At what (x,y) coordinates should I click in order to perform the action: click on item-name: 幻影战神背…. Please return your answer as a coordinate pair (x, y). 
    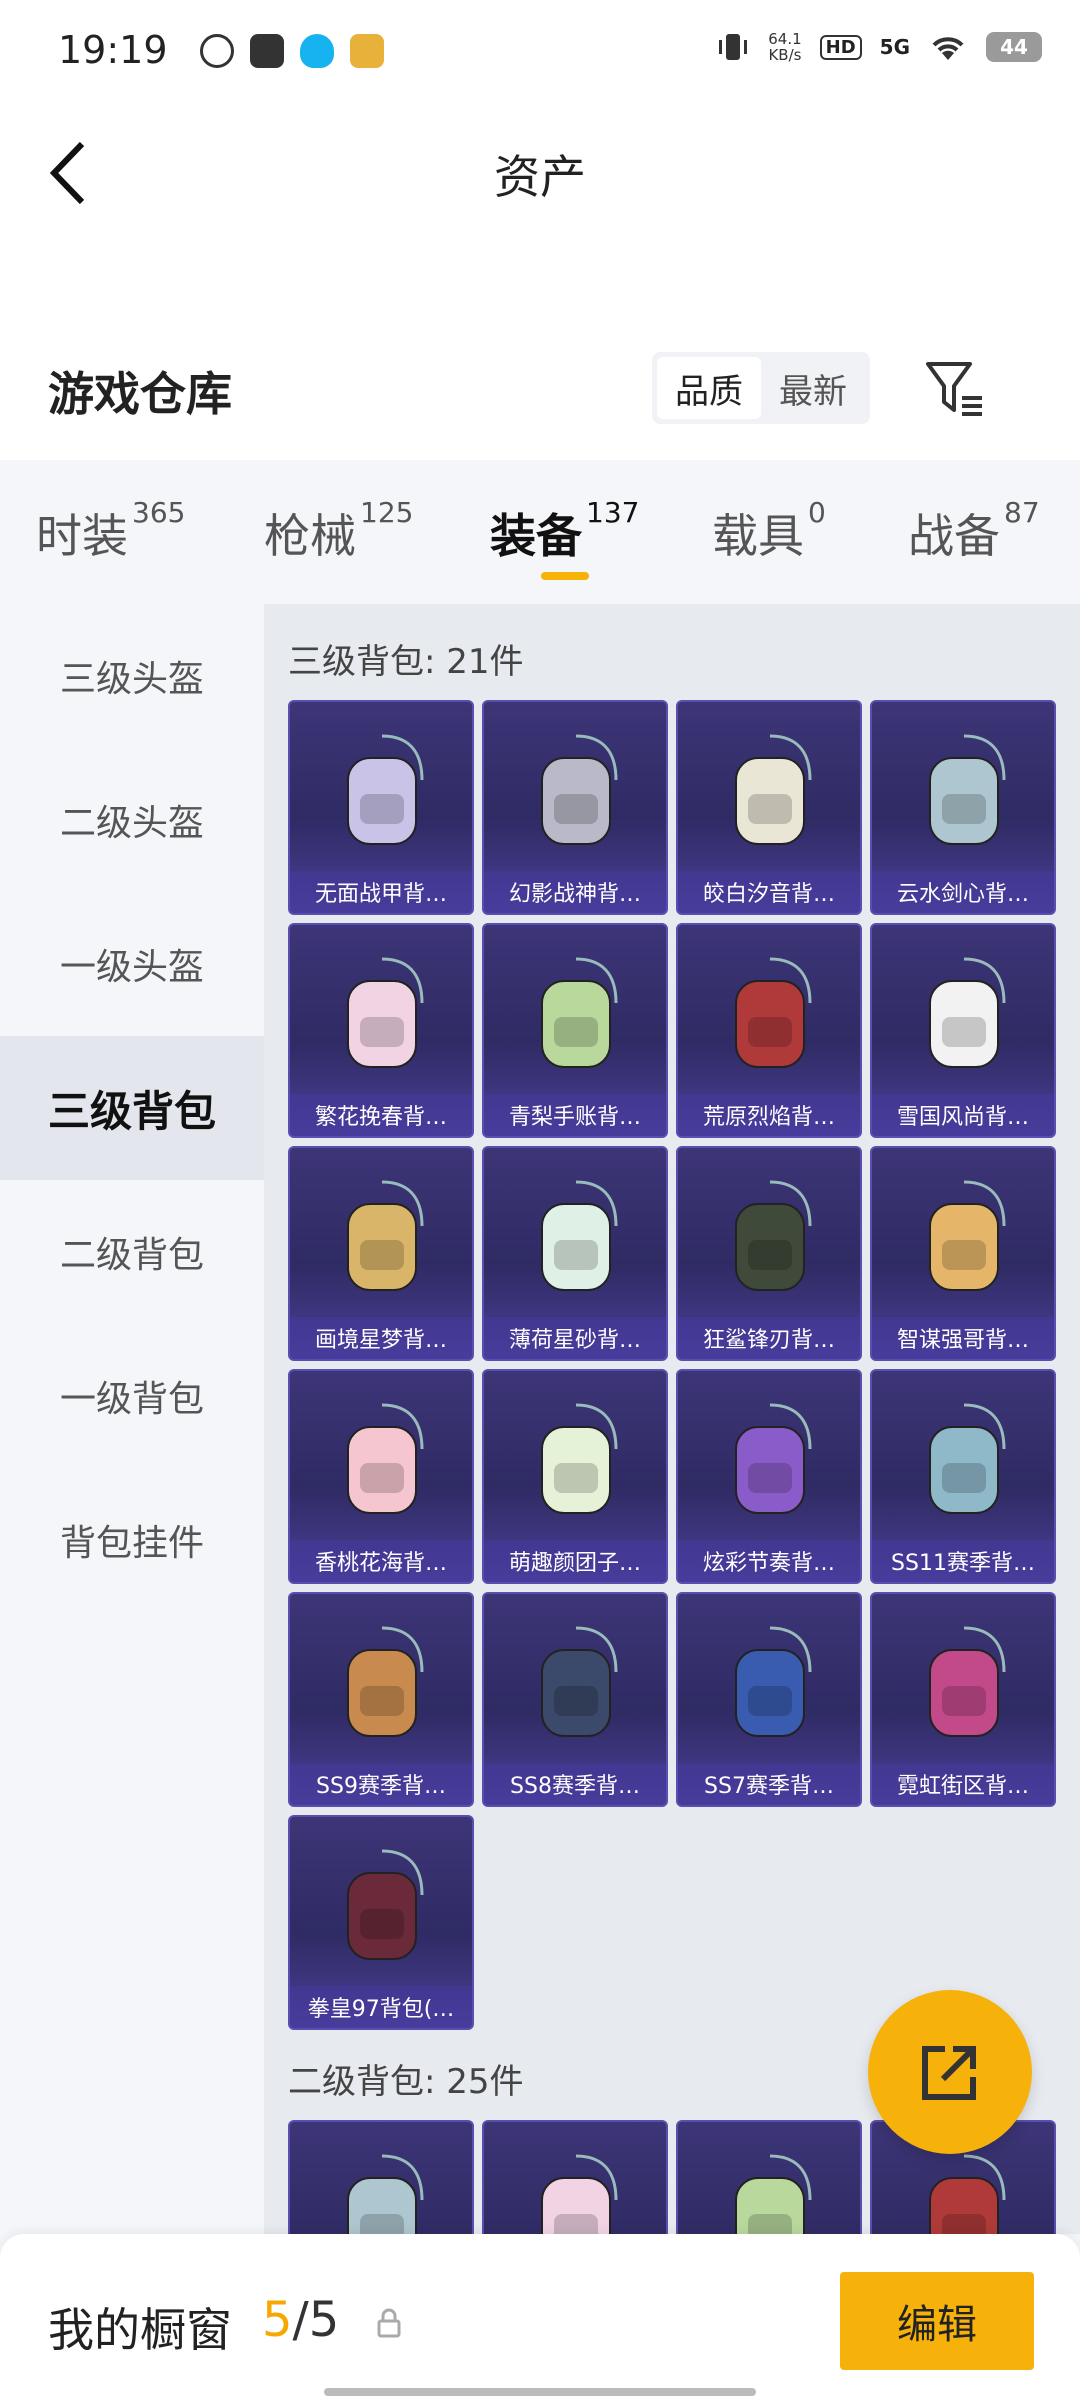
    Looking at the image, I should click on (575, 892).